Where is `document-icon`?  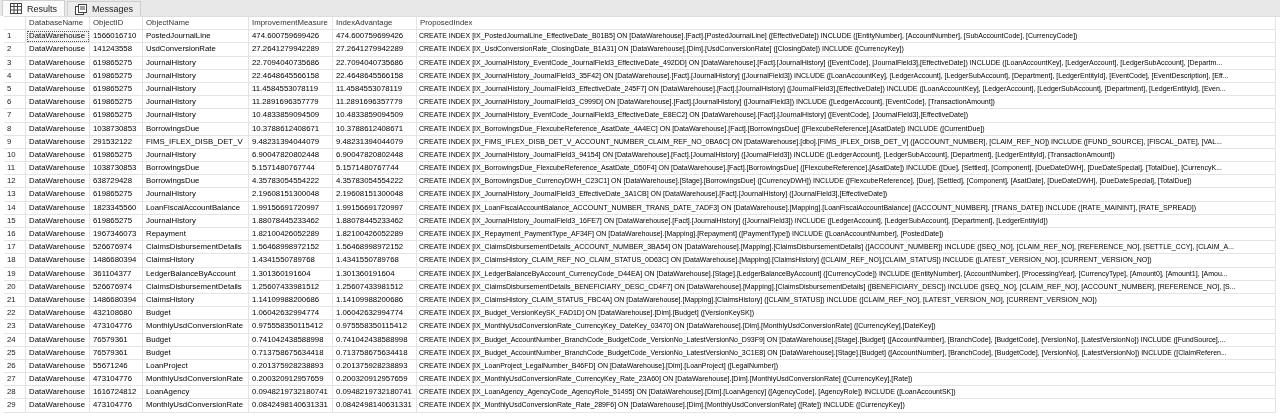 document-icon is located at coordinates (81, 9).